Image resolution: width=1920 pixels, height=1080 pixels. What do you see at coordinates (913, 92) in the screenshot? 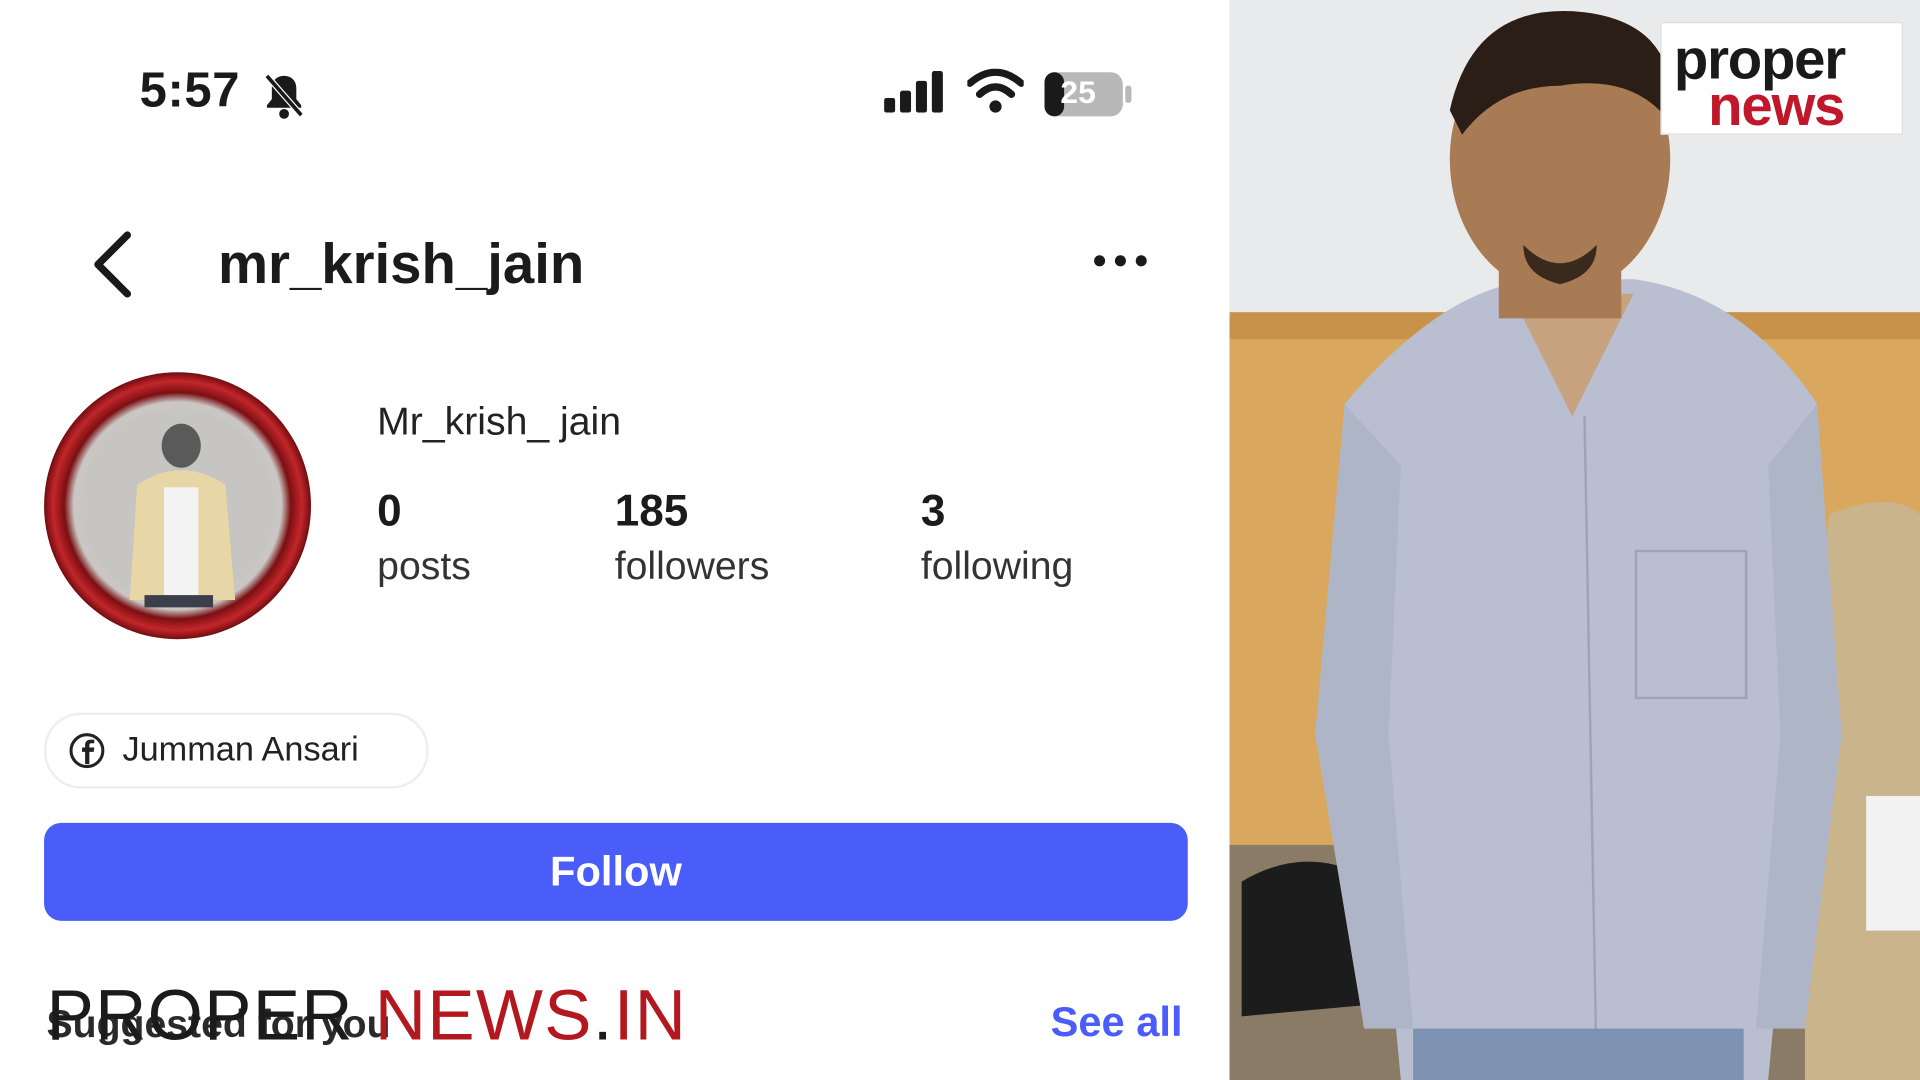
I see `signal-icon` at bounding box center [913, 92].